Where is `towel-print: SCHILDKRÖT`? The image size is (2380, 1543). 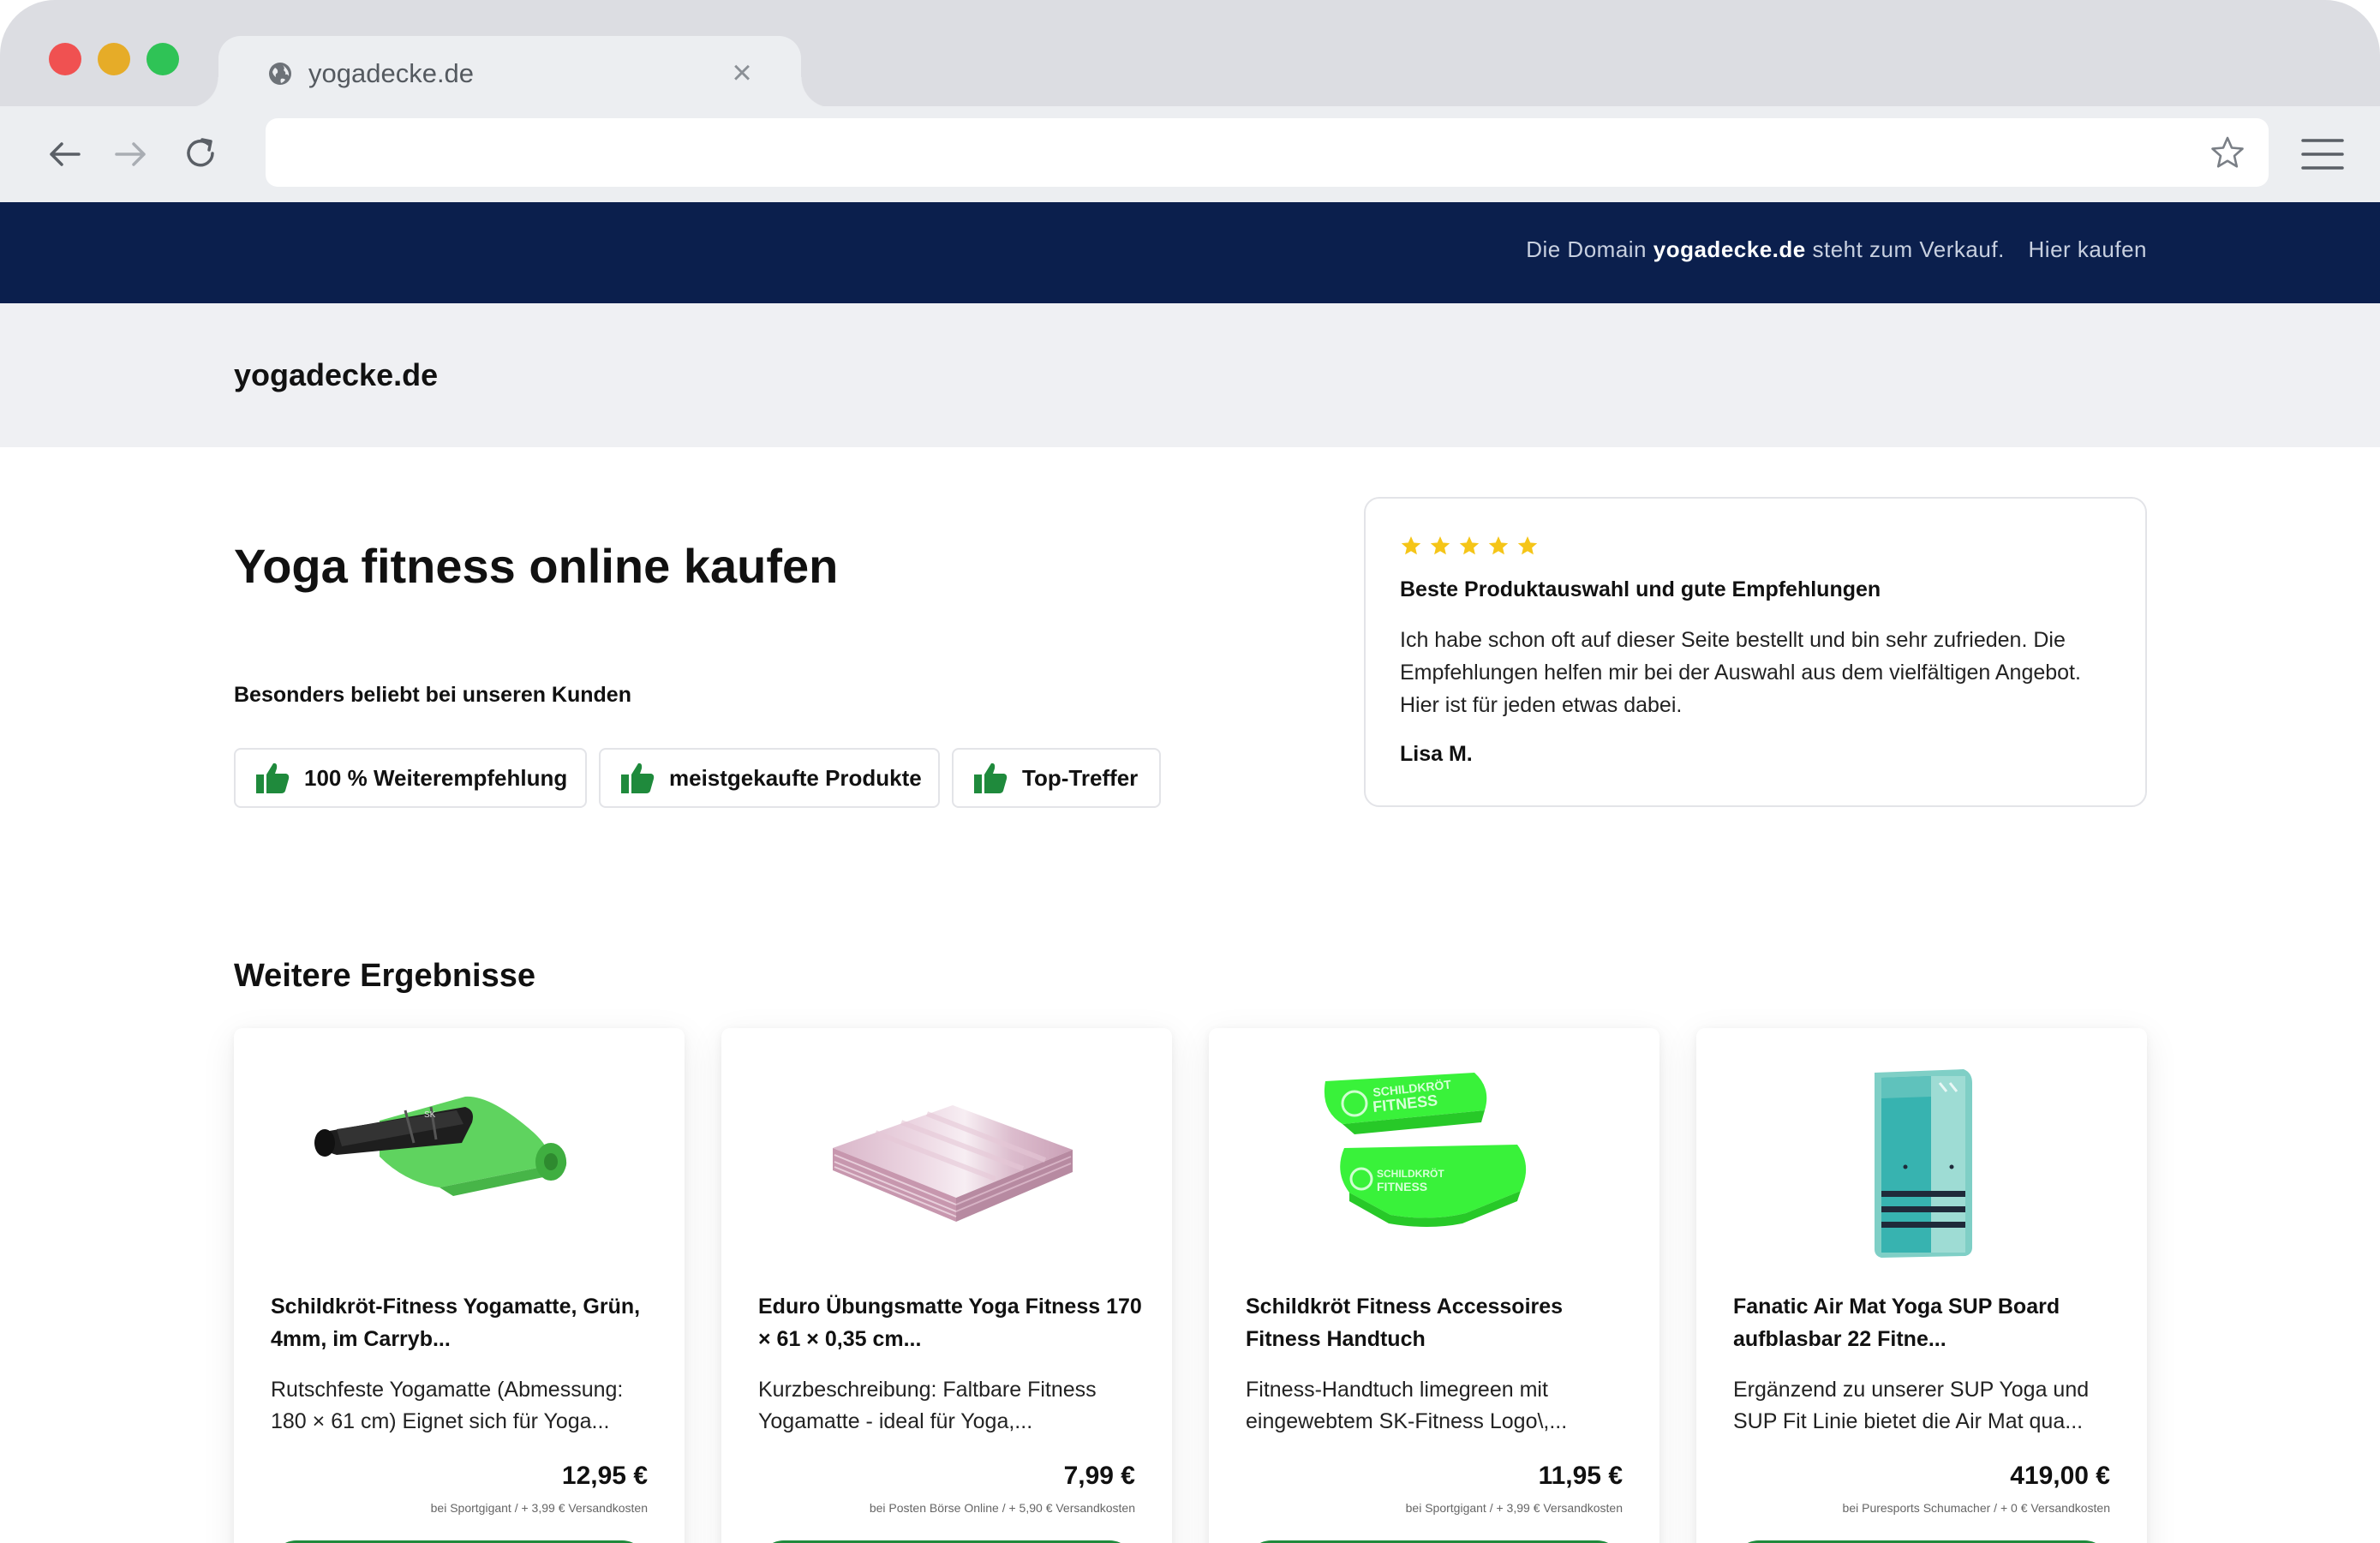
towel-print: SCHILDKRÖT is located at coordinates (1410, 1173).